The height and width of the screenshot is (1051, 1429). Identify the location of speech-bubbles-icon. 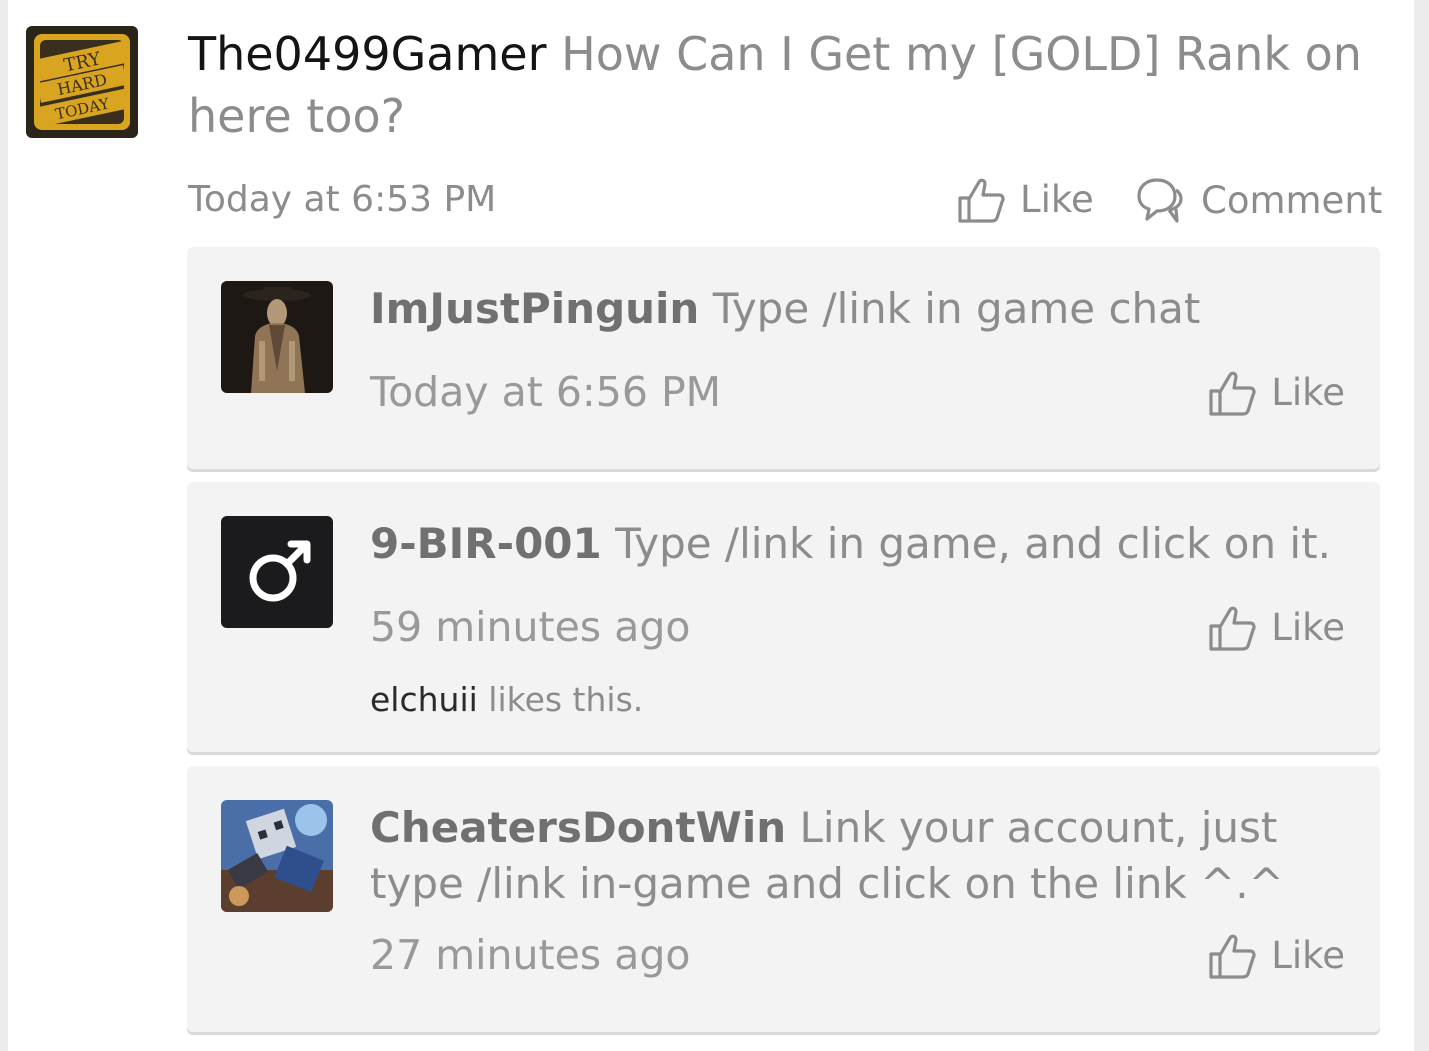
(1160, 200).